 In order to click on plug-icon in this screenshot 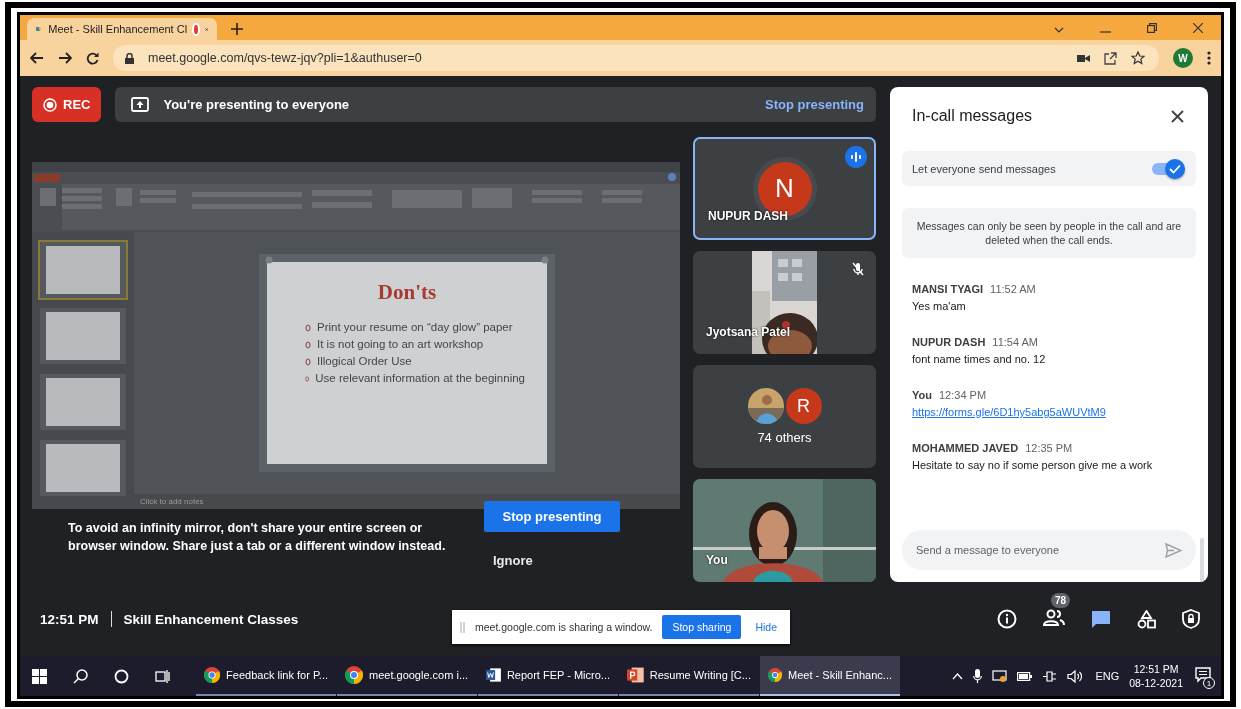, I will do `click(1050, 676)`.